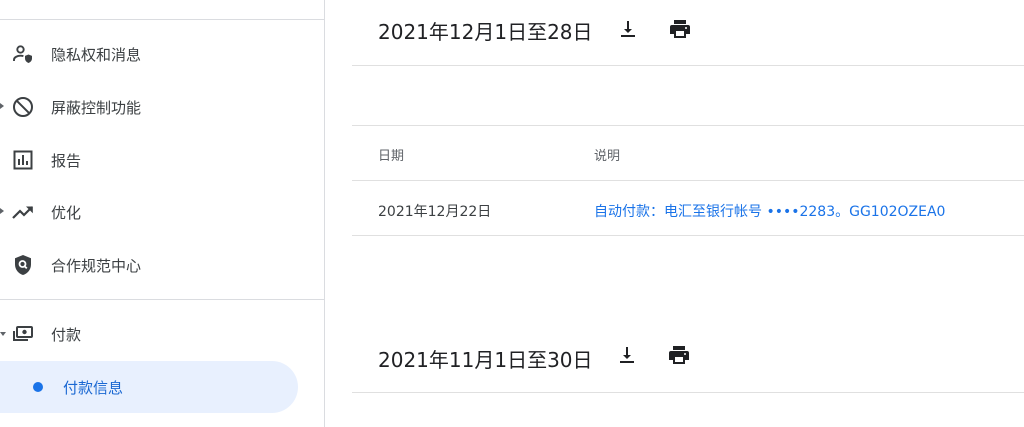 The image size is (1024, 427). I want to click on sidebar-item-policy-center: 合作规范中心, so click(162, 265).